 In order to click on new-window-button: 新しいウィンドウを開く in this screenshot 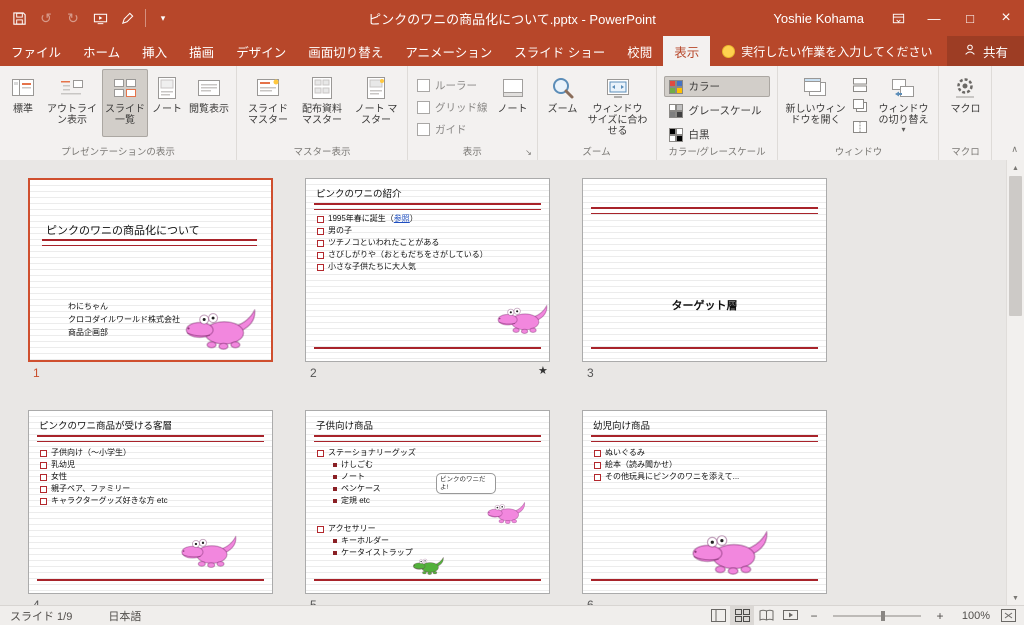, I will do `click(815, 103)`.